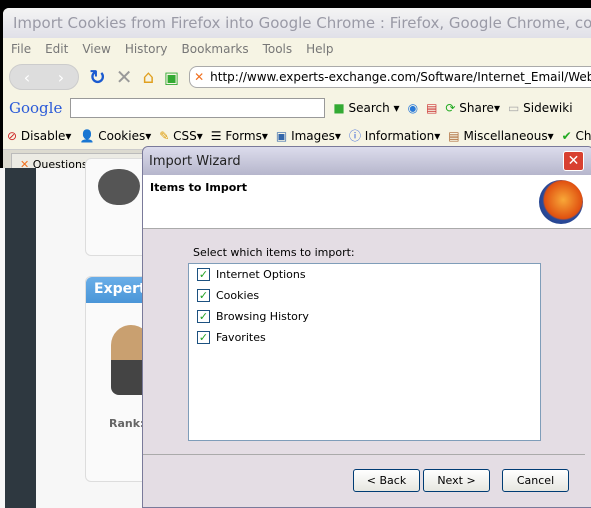 This screenshot has width=591, height=508. What do you see at coordinates (364, 337) in the screenshot?
I see `item-favorites: ✓ Favorites` at bounding box center [364, 337].